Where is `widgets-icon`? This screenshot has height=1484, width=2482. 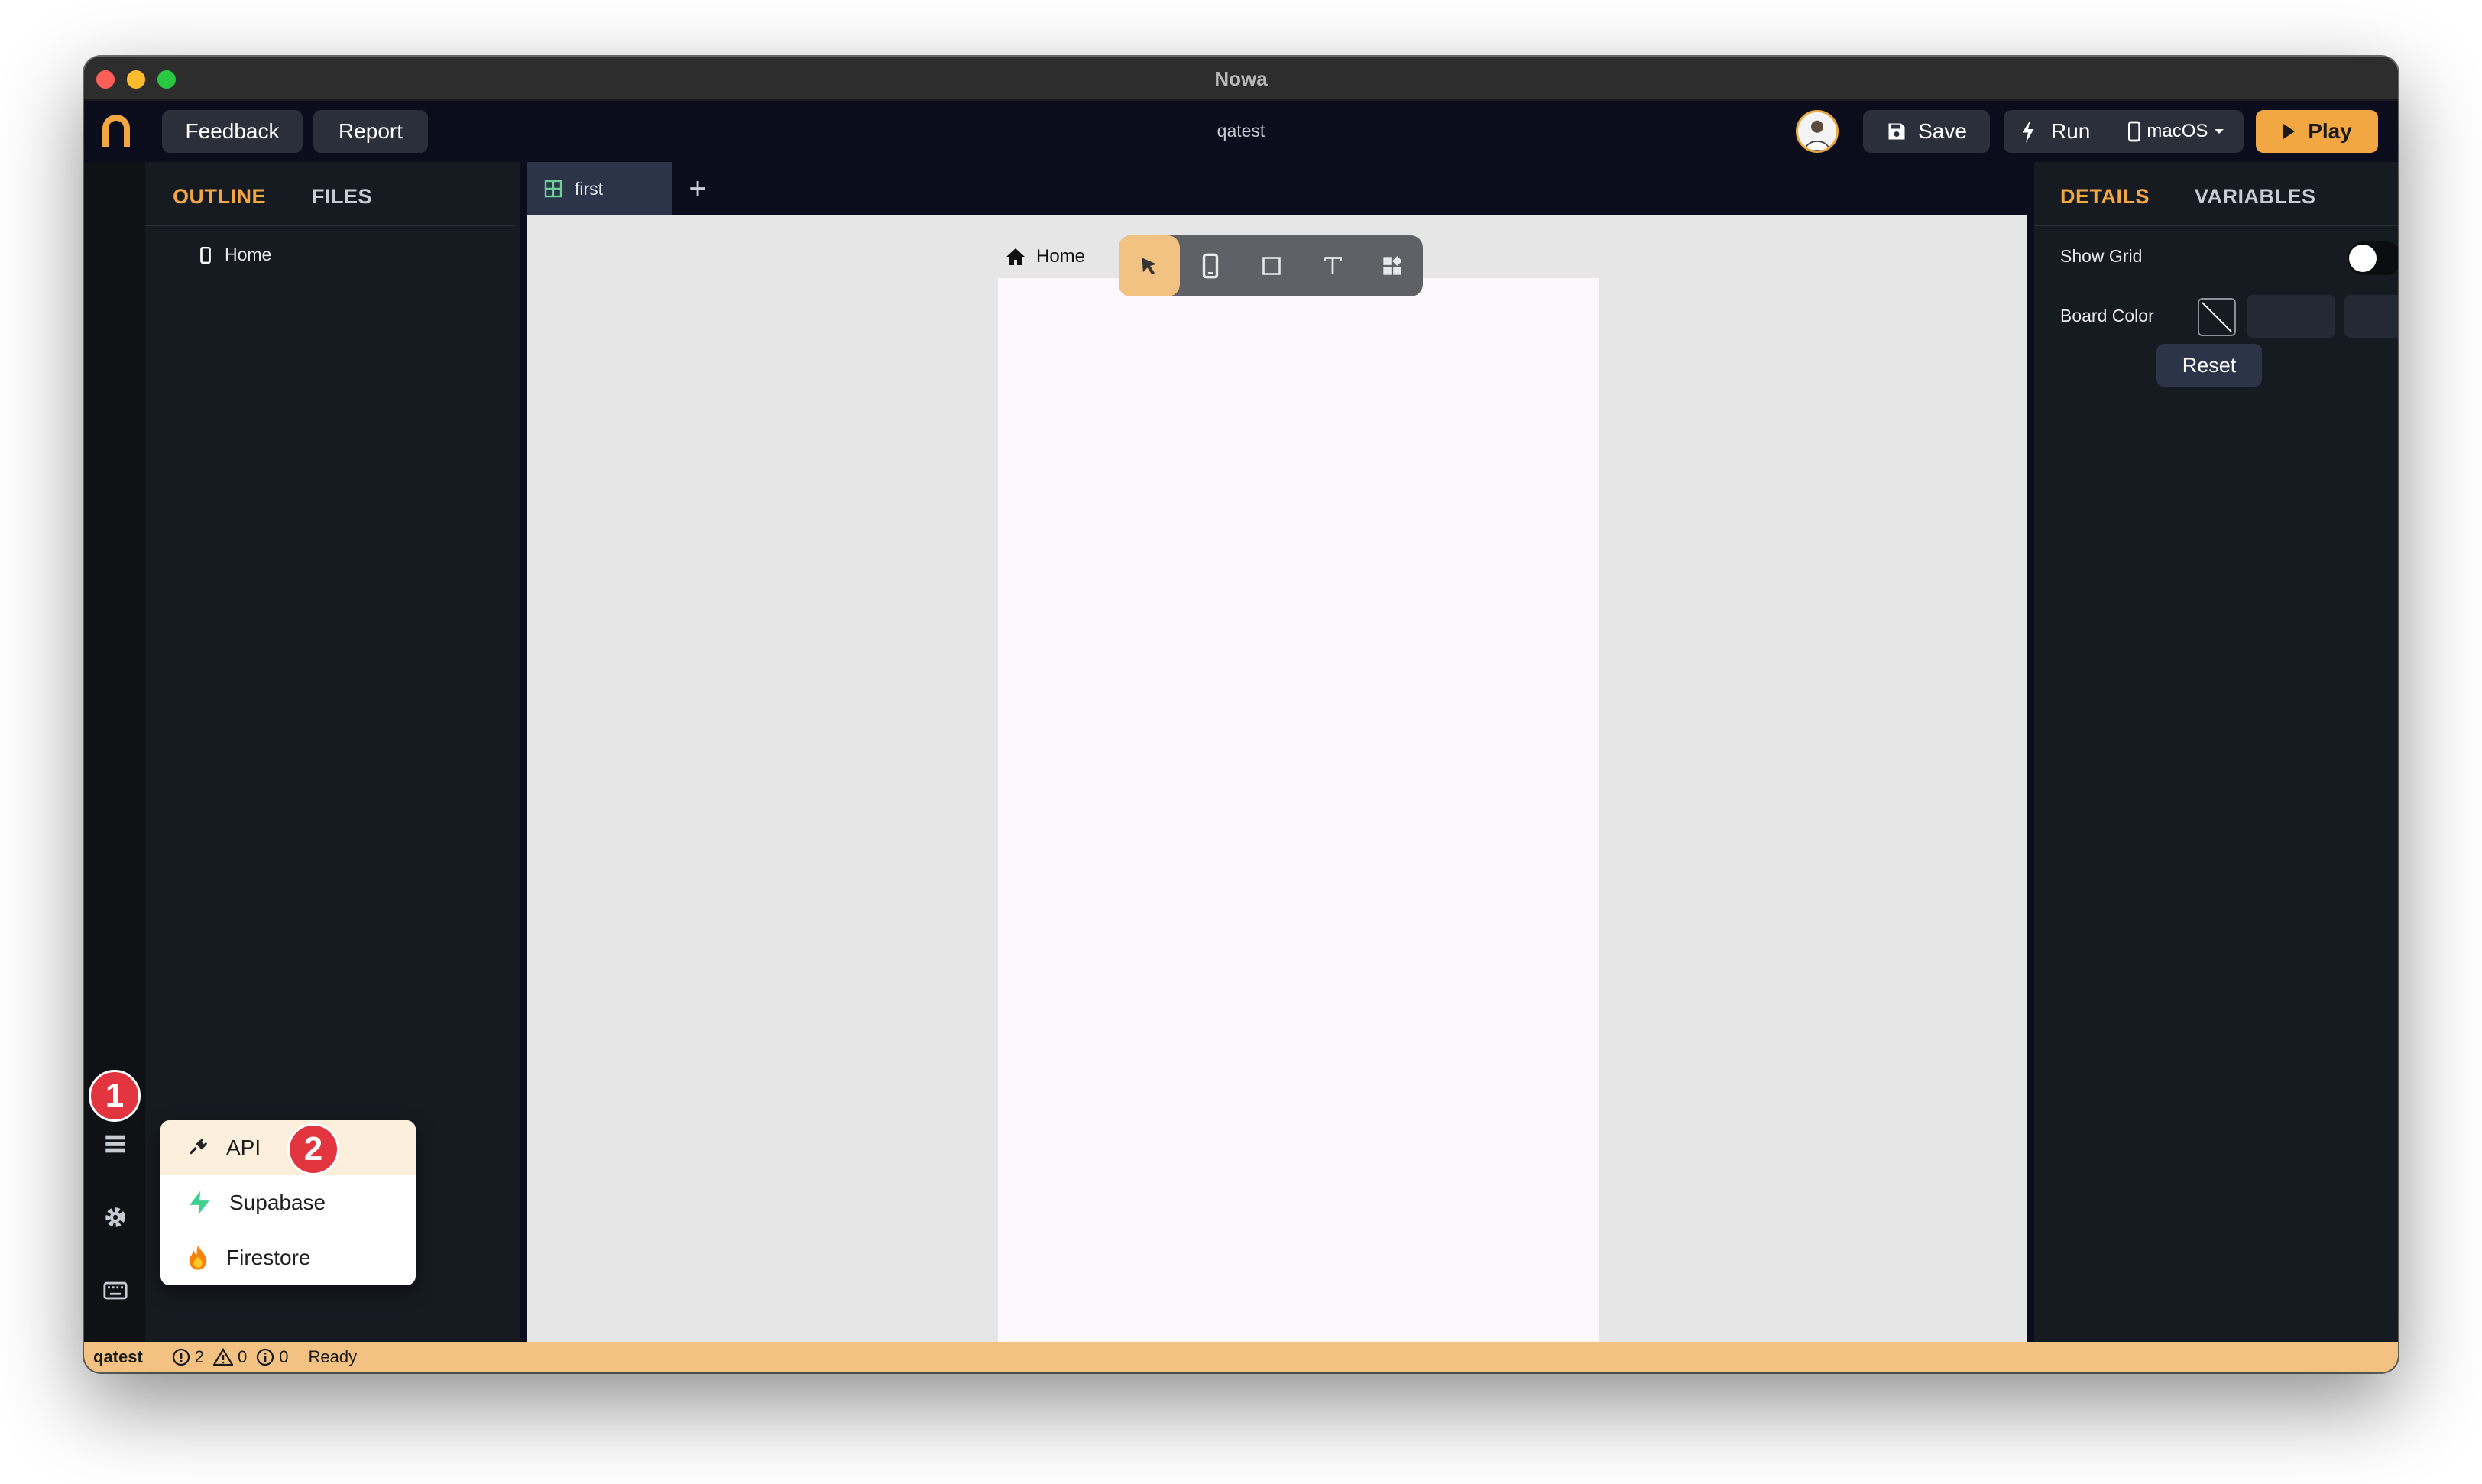
widgets-icon is located at coordinates (1392, 266).